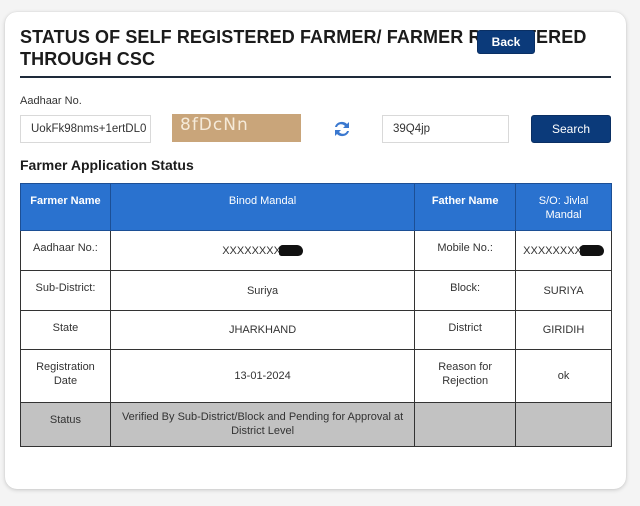 The image size is (640, 506). What do you see at coordinates (563, 376) in the screenshot?
I see `row-value: ok` at bounding box center [563, 376].